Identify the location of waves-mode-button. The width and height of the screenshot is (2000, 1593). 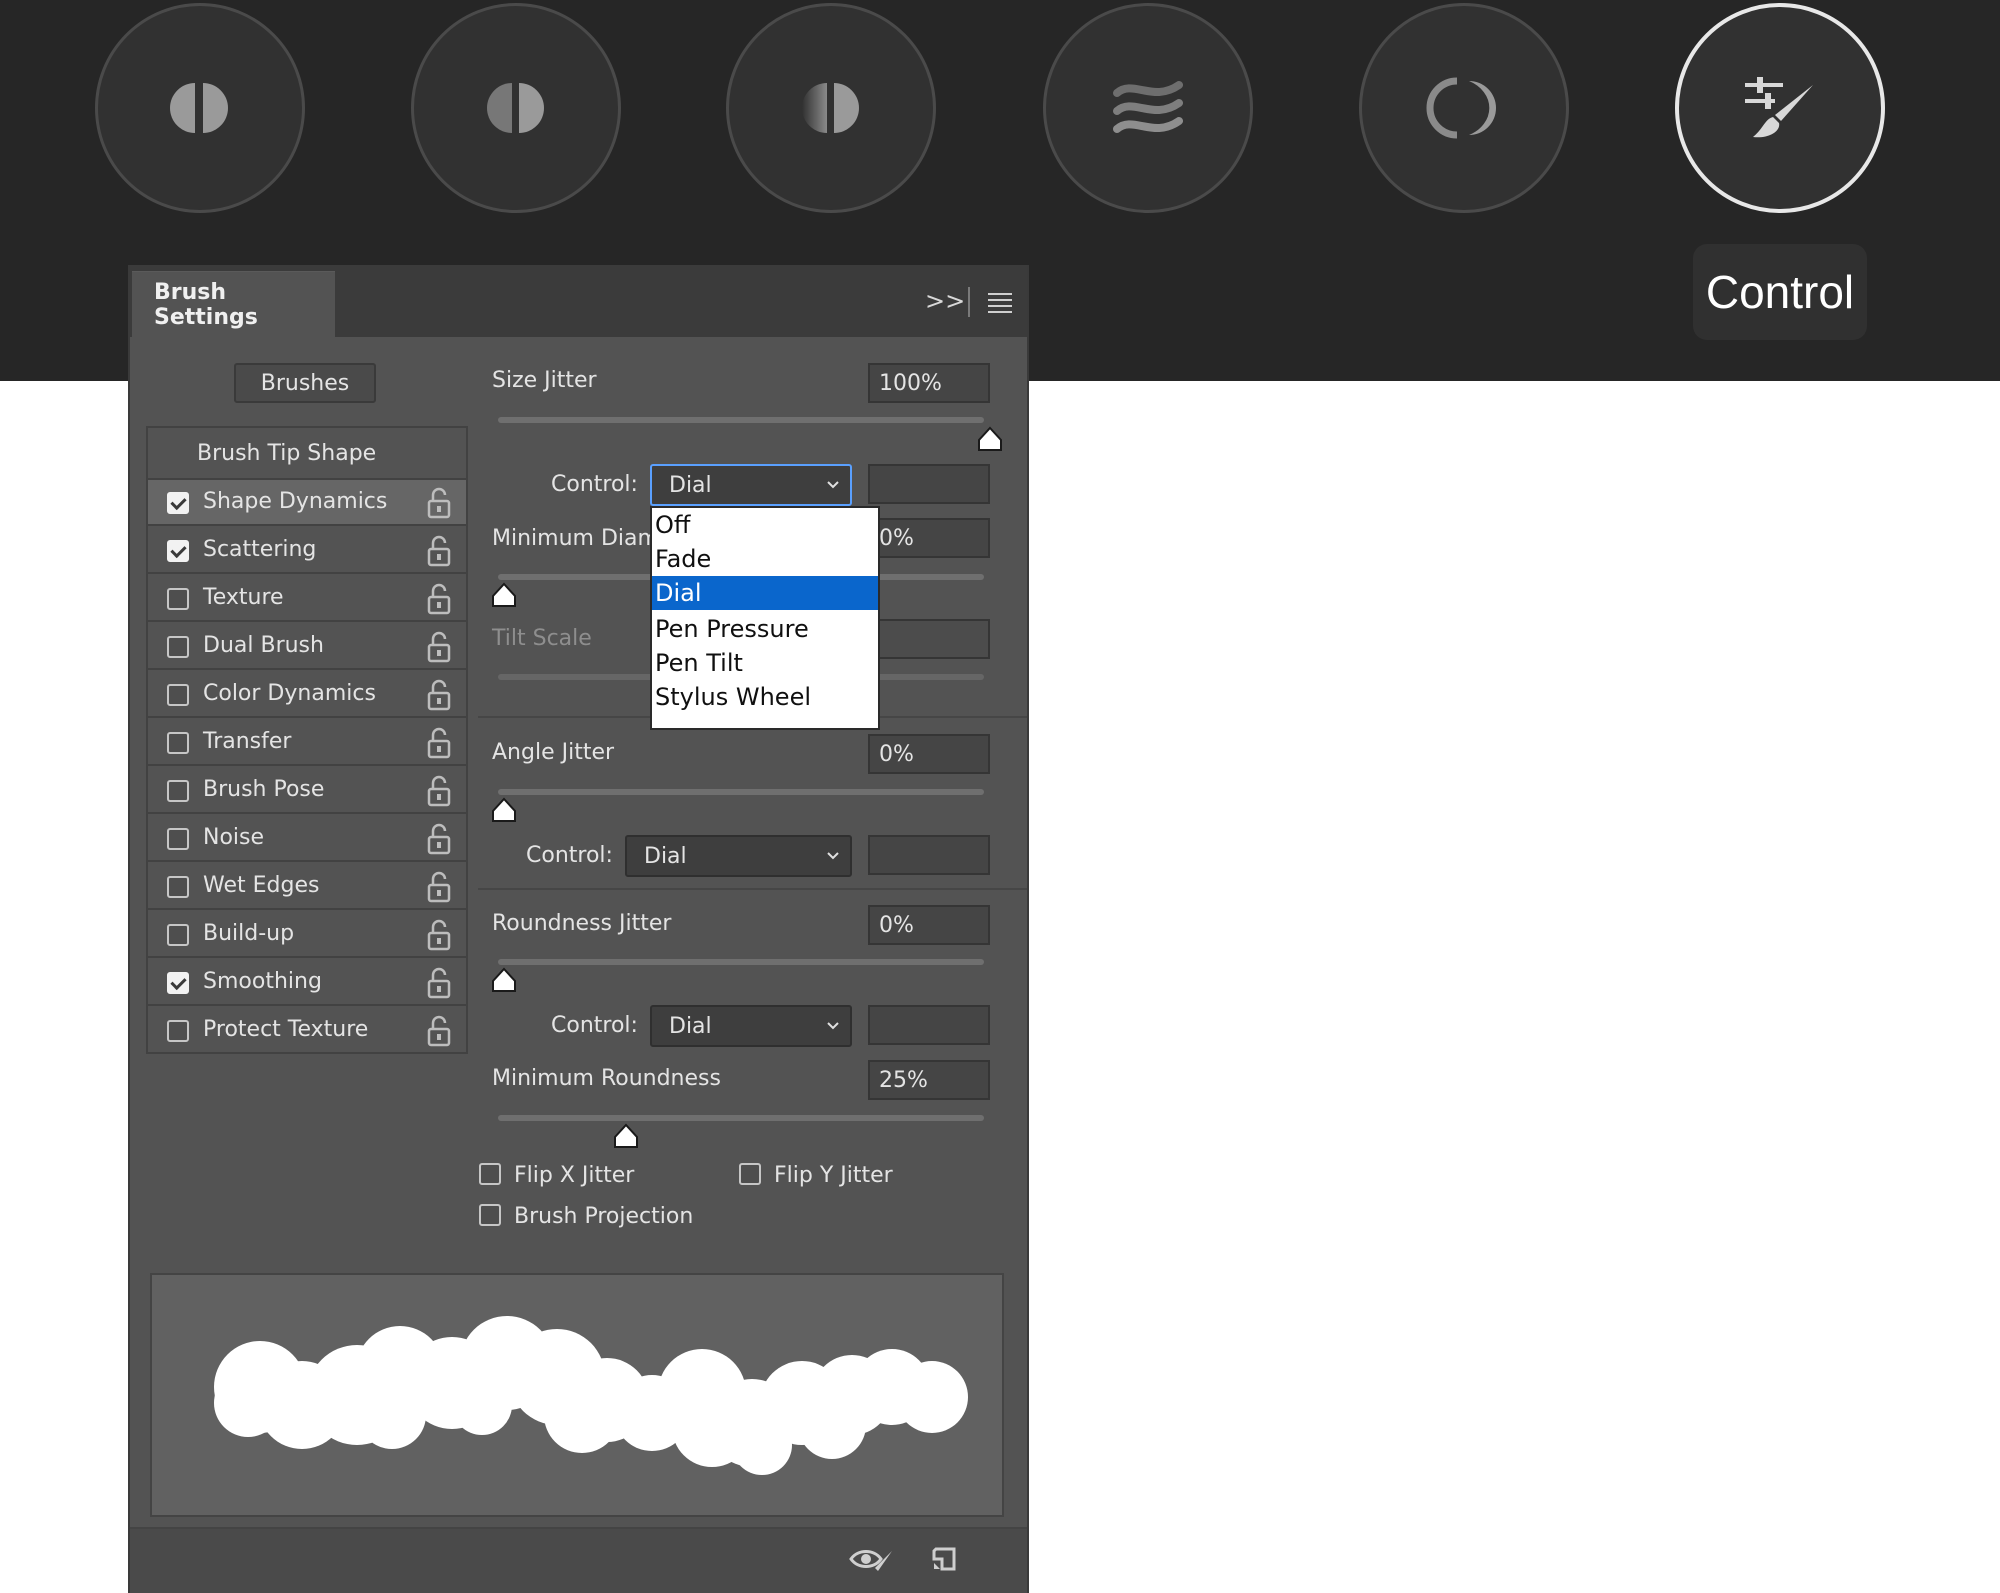
(1148, 108).